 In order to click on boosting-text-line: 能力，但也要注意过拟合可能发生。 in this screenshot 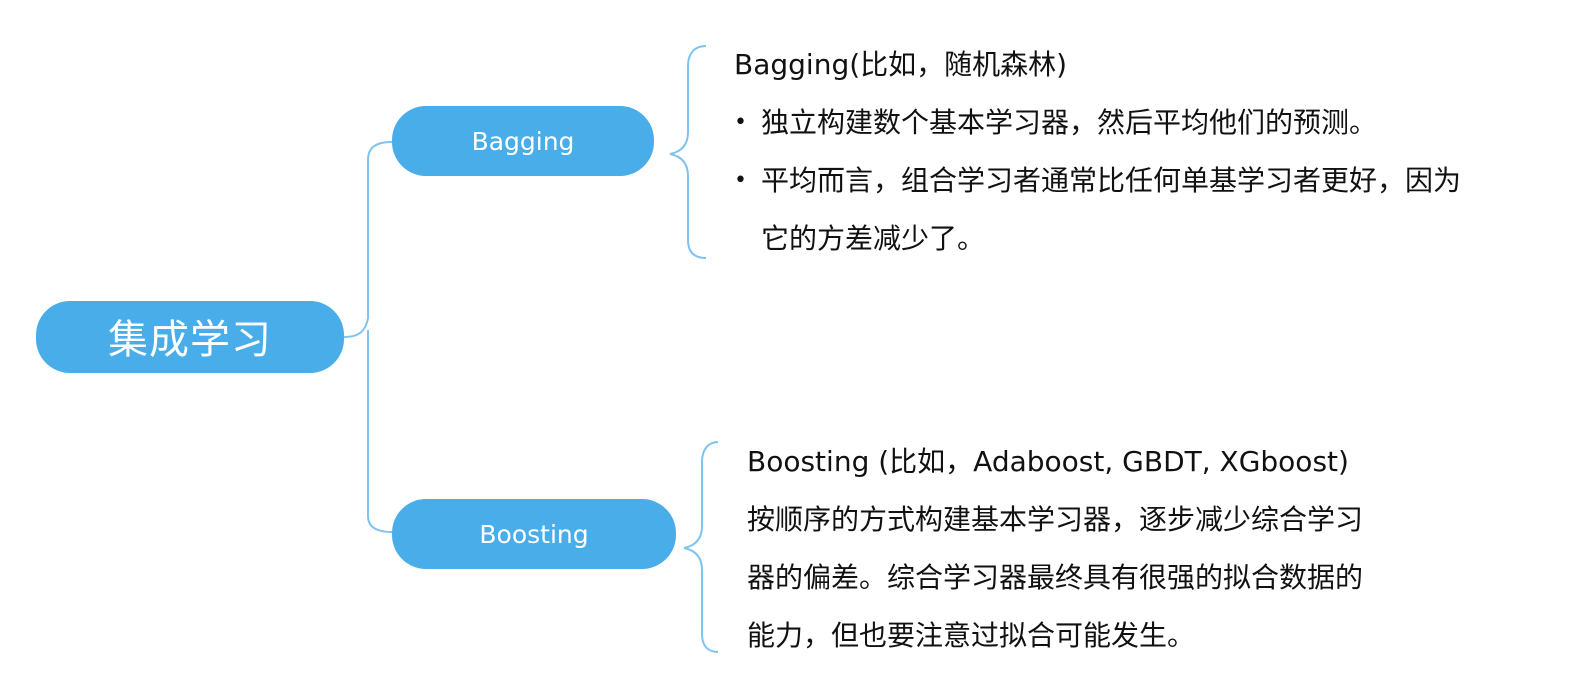, I will do `click(971, 635)`.